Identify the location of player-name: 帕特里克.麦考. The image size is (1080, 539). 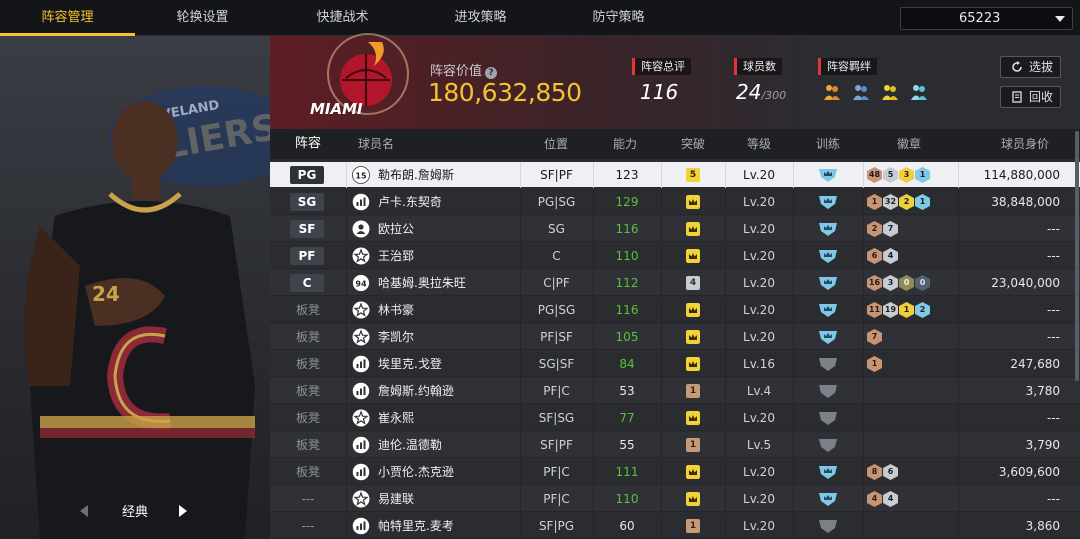
(416, 526).